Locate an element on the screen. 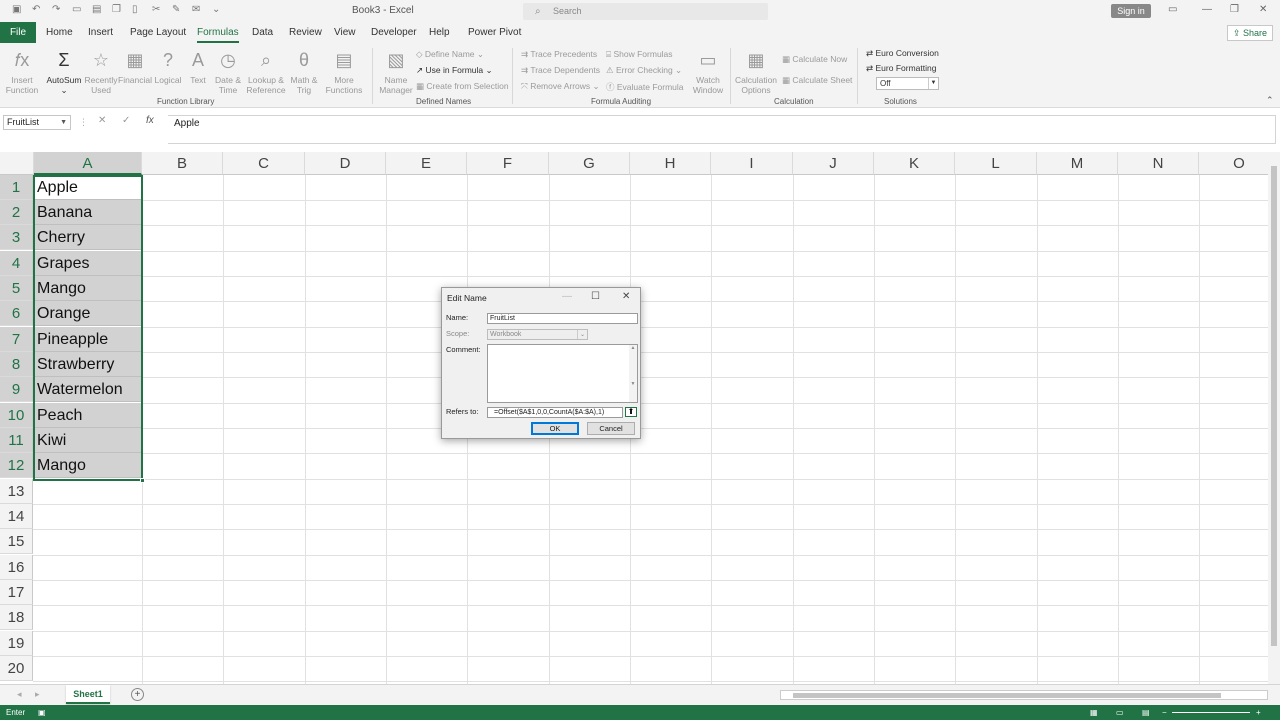  row-header: 9 is located at coordinates (16, 389).